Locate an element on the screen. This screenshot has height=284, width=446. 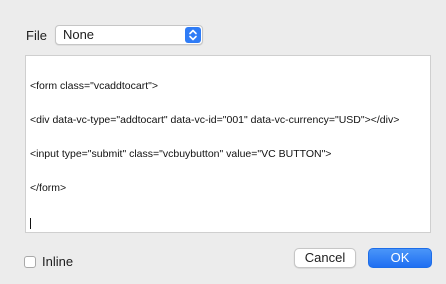
ok-button: OK is located at coordinates (400, 258).